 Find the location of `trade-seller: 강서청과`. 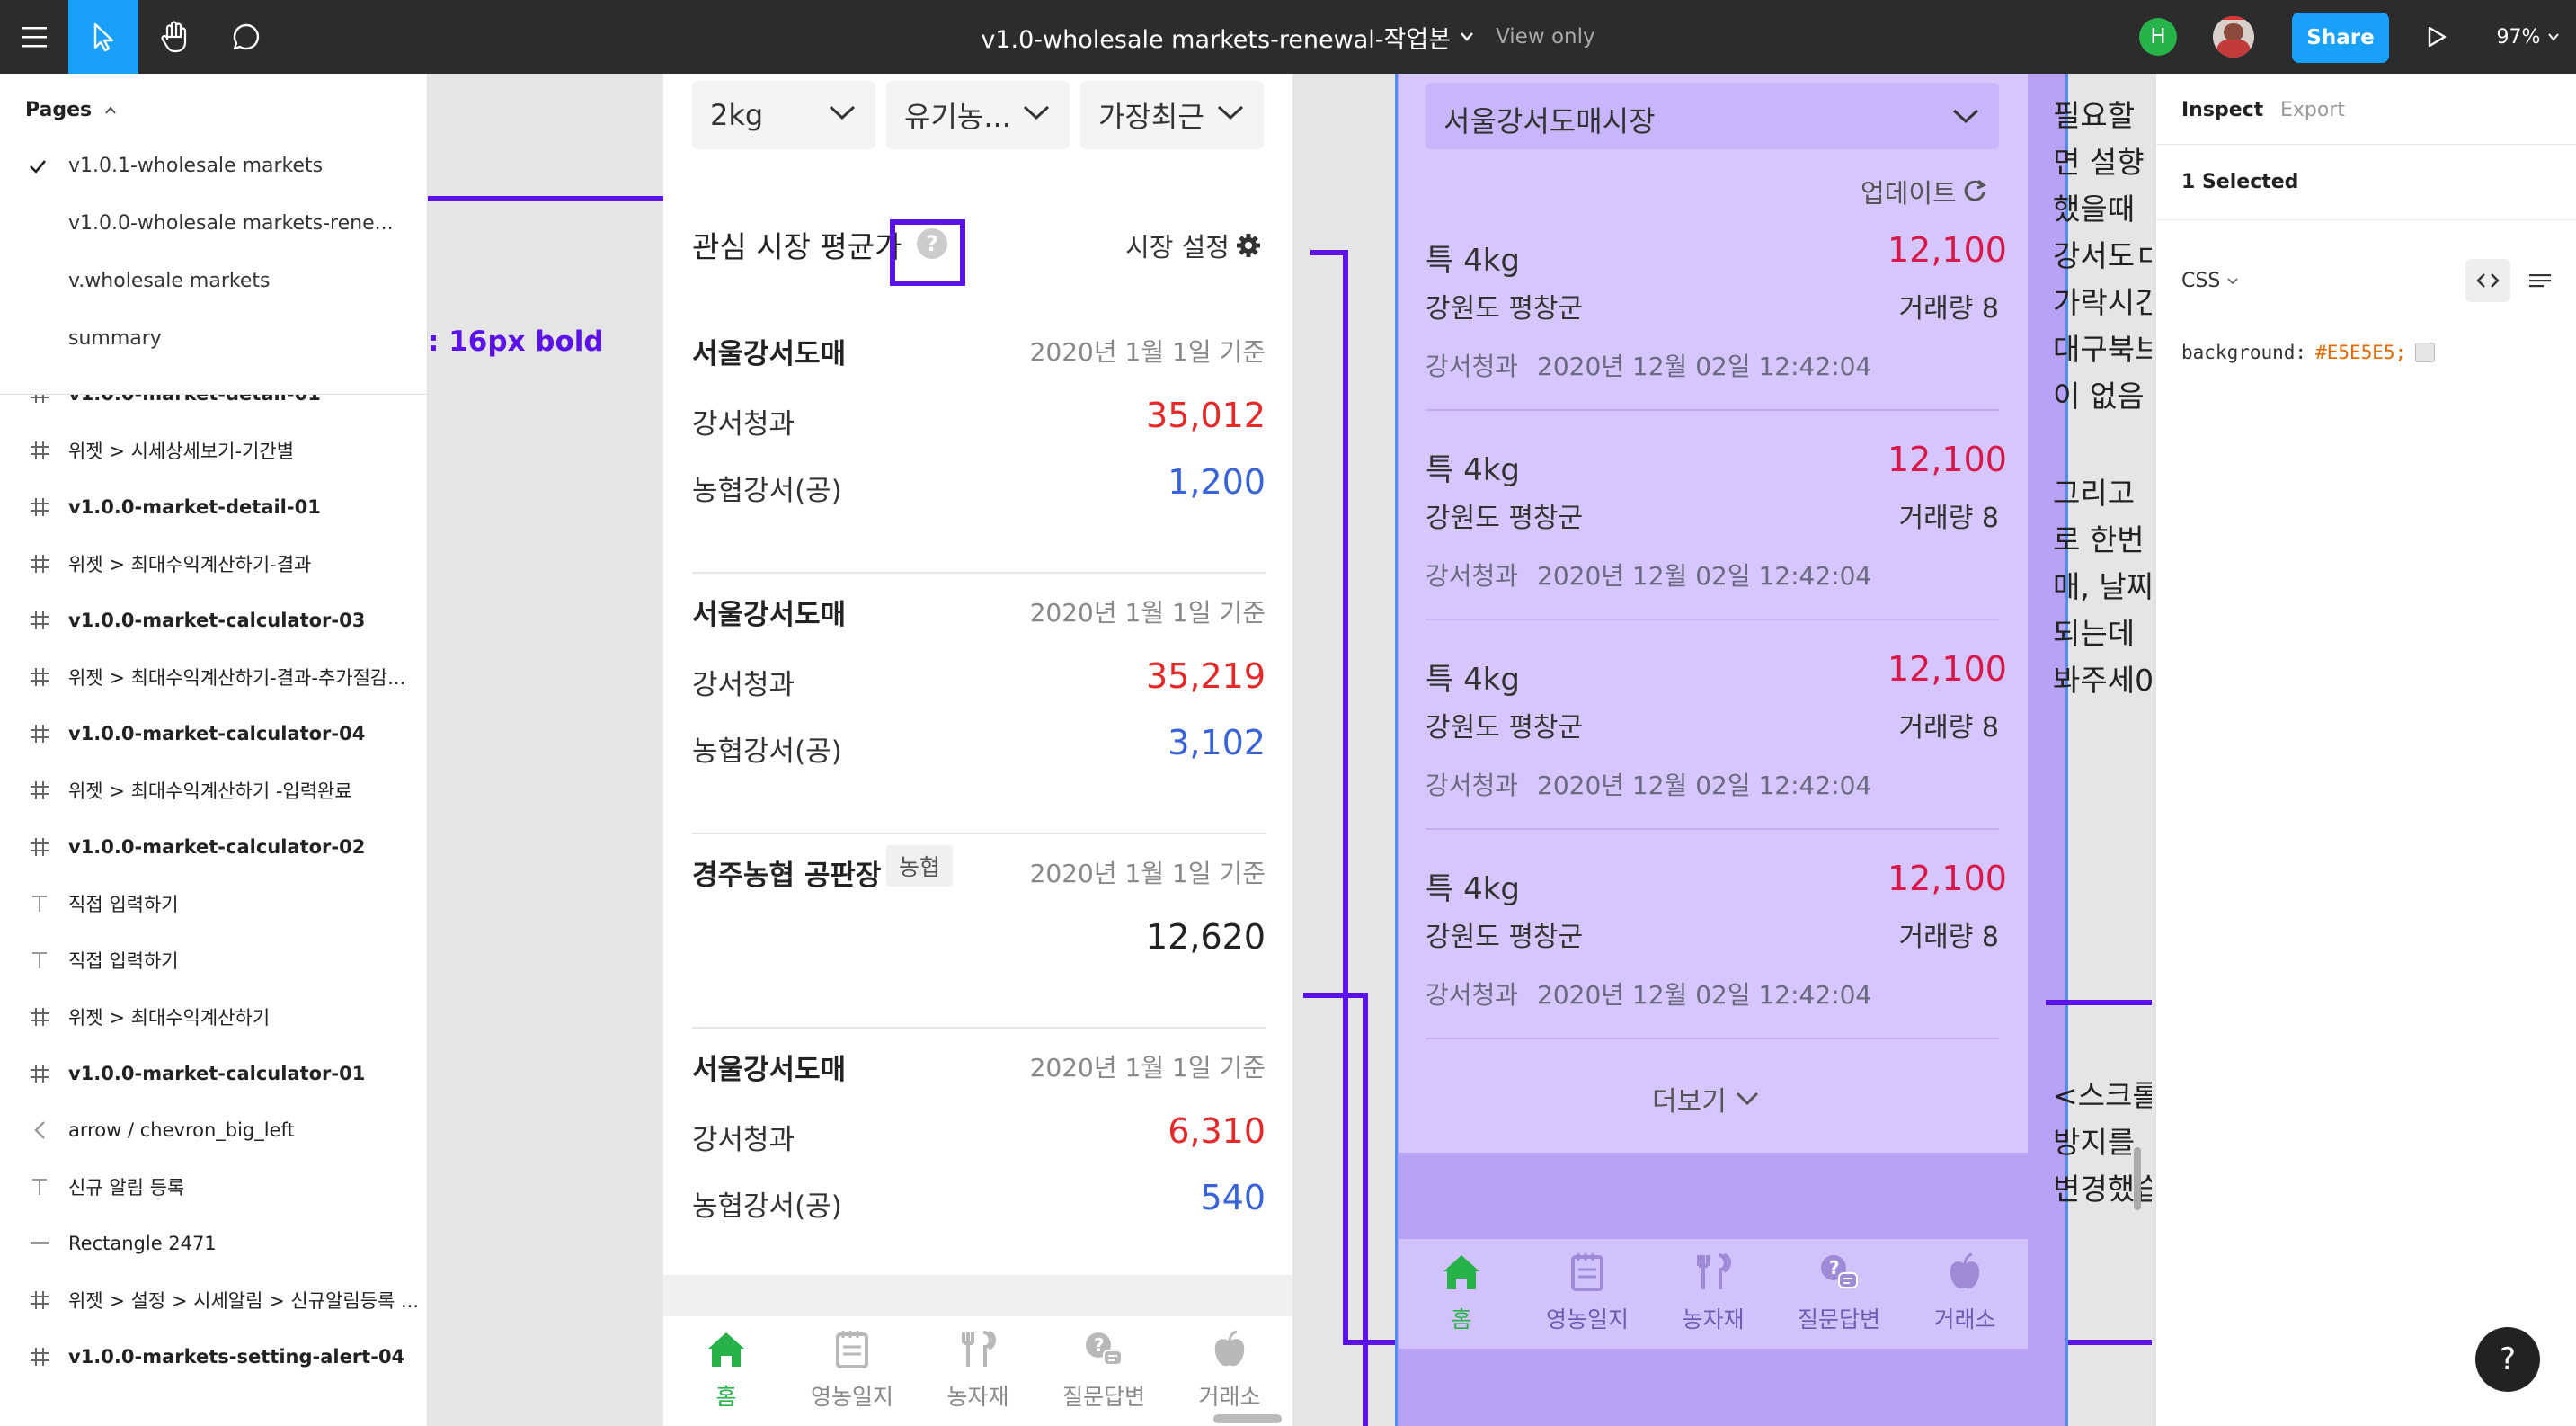

trade-seller: 강서청과 is located at coordinates (1472, 785).